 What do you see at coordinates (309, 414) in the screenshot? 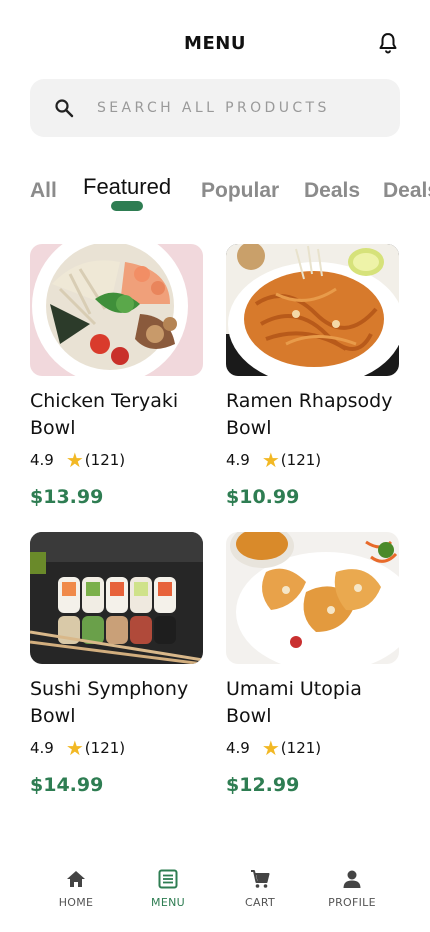
I see `product-name: Ramen Rhapsody Bowl` at bounding box center [309, 414].